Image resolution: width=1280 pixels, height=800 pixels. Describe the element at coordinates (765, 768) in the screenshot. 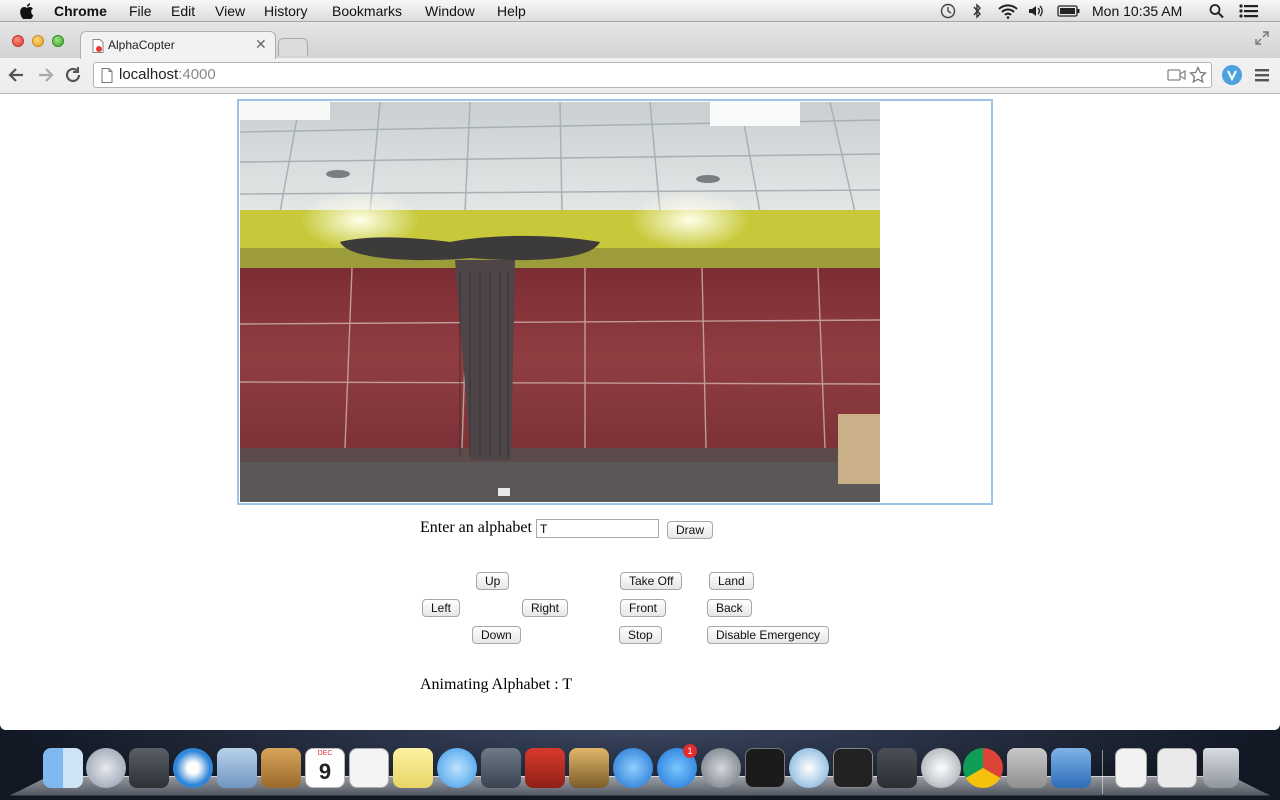

I see `terminal-icon` at that location.